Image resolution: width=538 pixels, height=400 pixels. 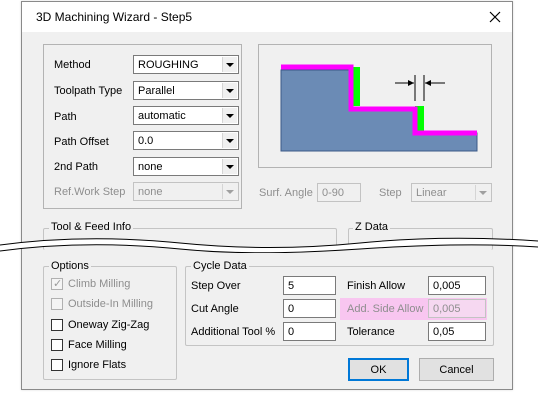 I want to click on surf-angle-label: Surf. Angle, so click(x=286, y=193).